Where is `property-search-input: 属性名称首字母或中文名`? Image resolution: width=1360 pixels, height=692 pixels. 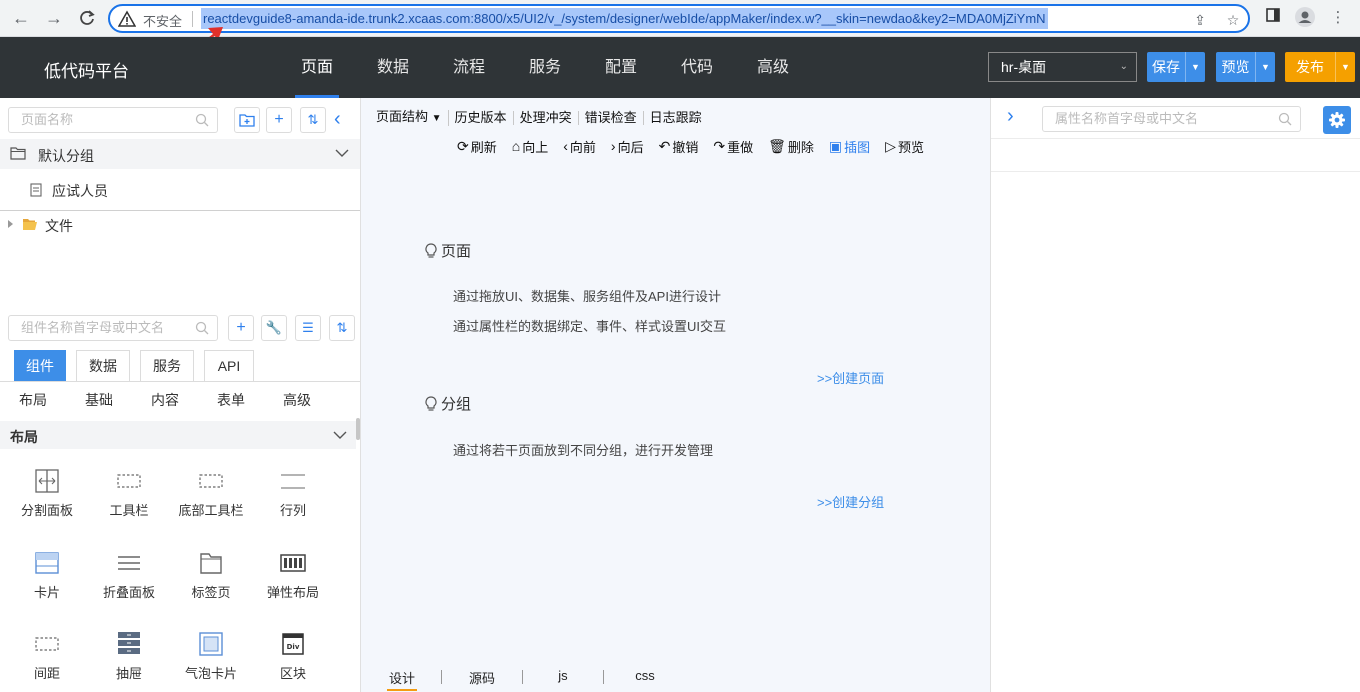
property-search-input: 属性名称首字母或中文名 is located at coordinates (1171, 119).